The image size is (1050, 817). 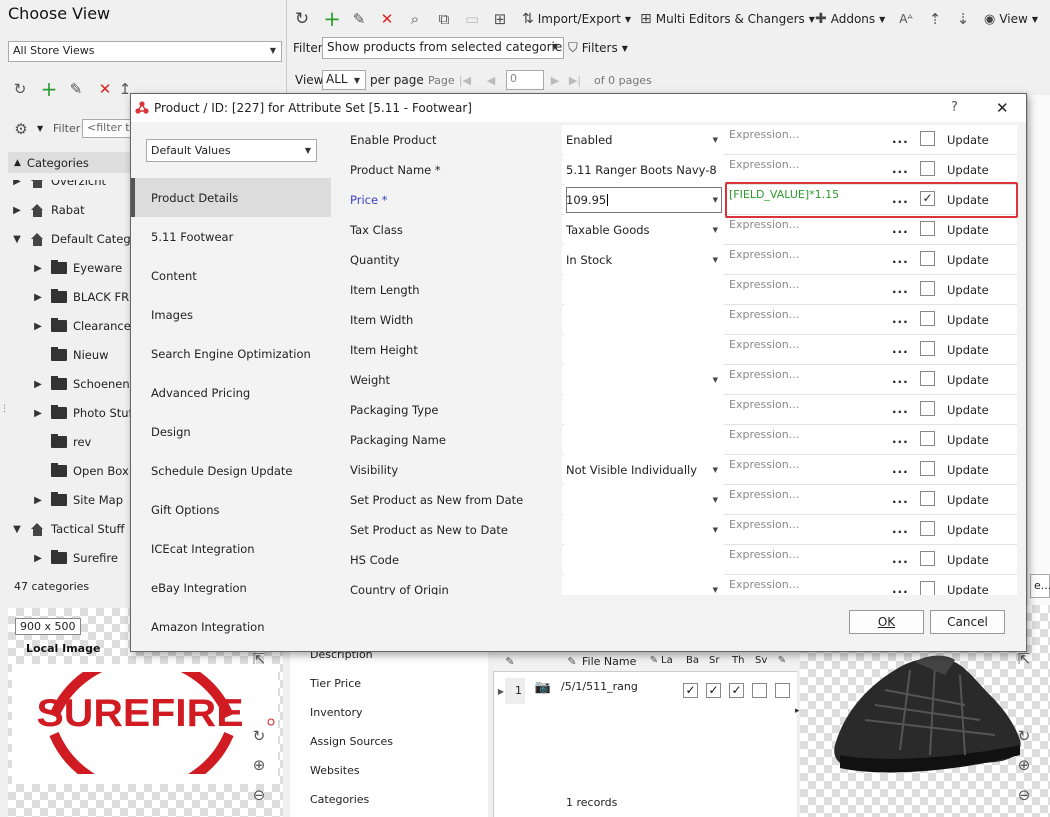 What do you see at coordinates (967, 622) in the screenshot?
I see `cancel-button: Cancel` at bounding box center [967, 622].